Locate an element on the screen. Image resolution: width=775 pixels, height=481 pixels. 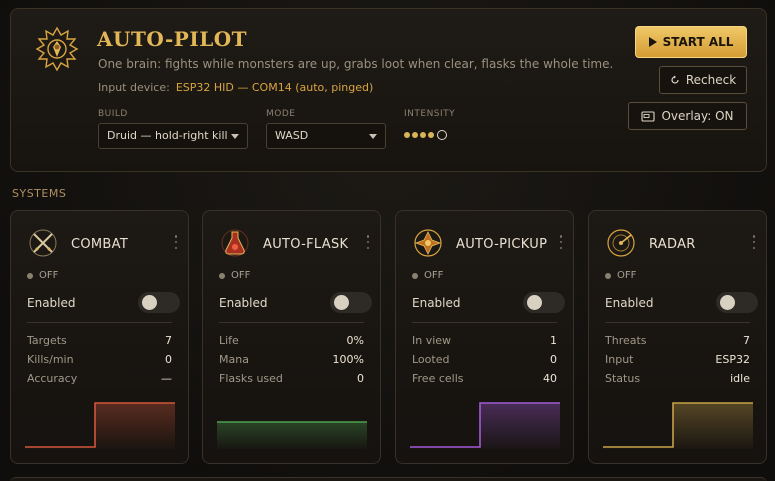
stat-label: Free cells is located at coordinates (438, 378).